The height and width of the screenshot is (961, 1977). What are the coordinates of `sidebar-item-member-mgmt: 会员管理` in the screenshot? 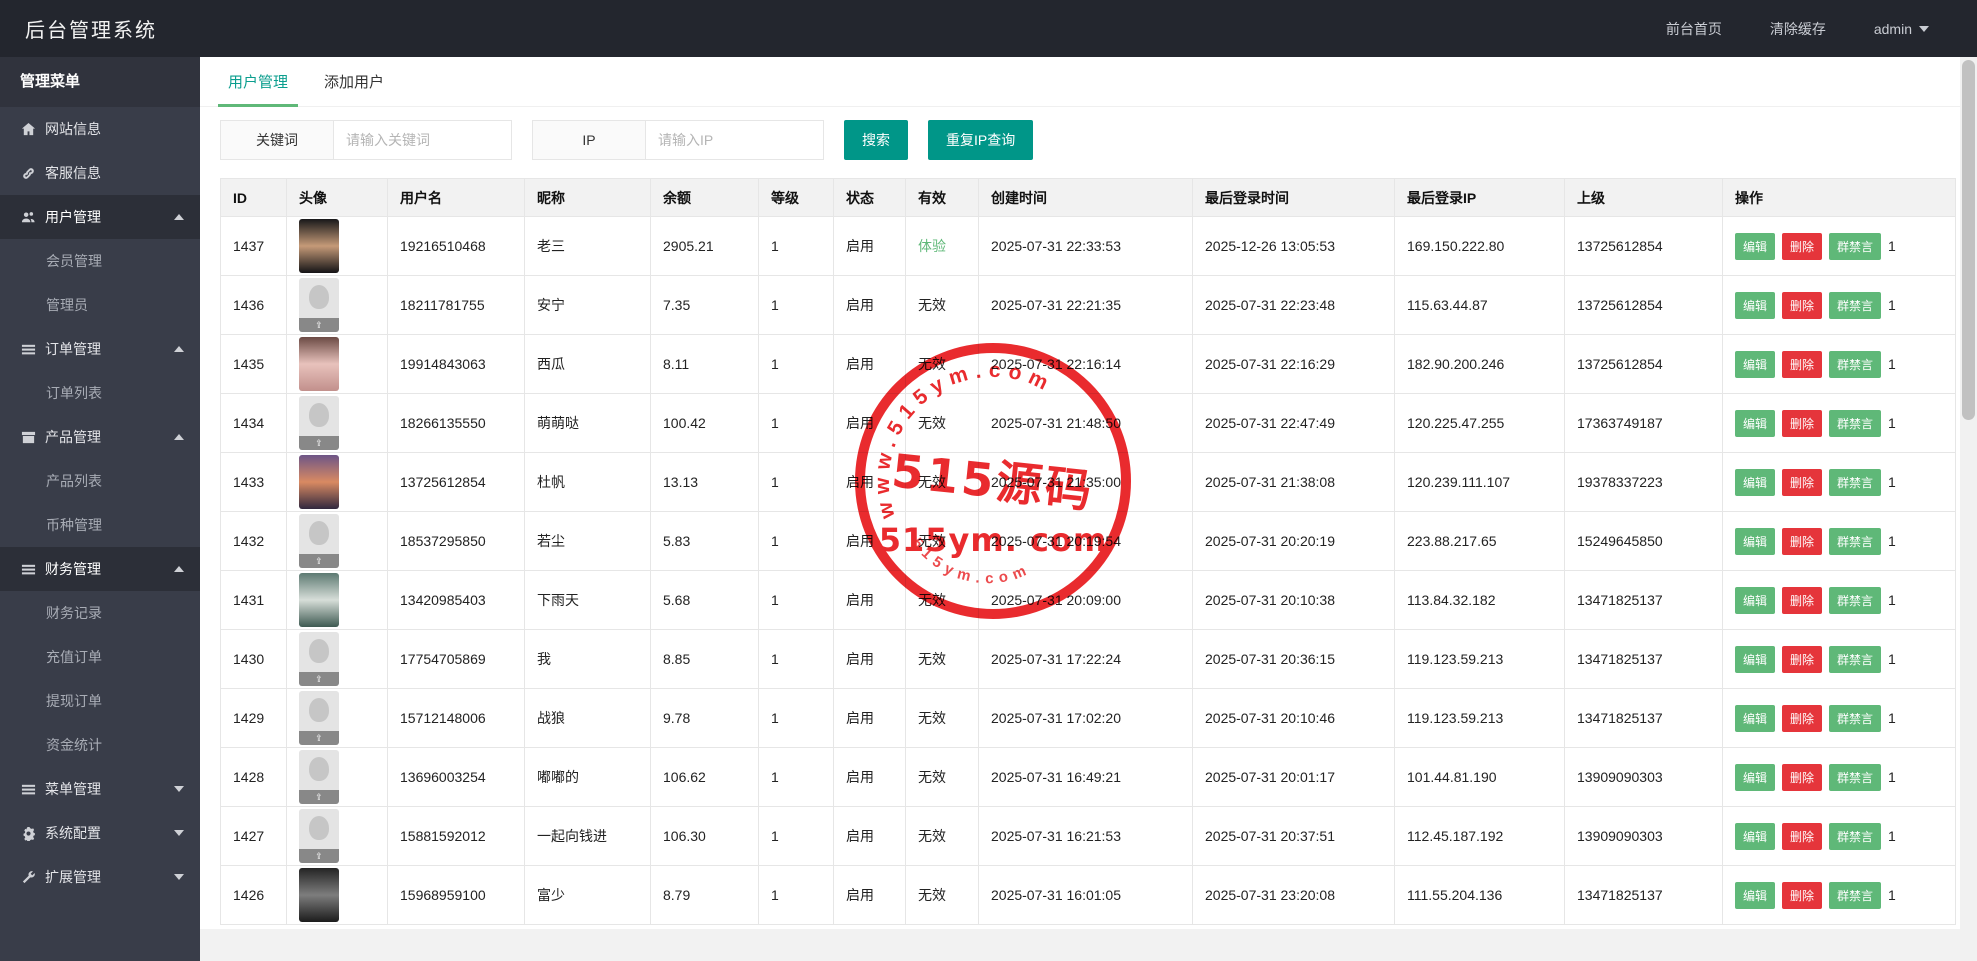 It's located at (100, 261).